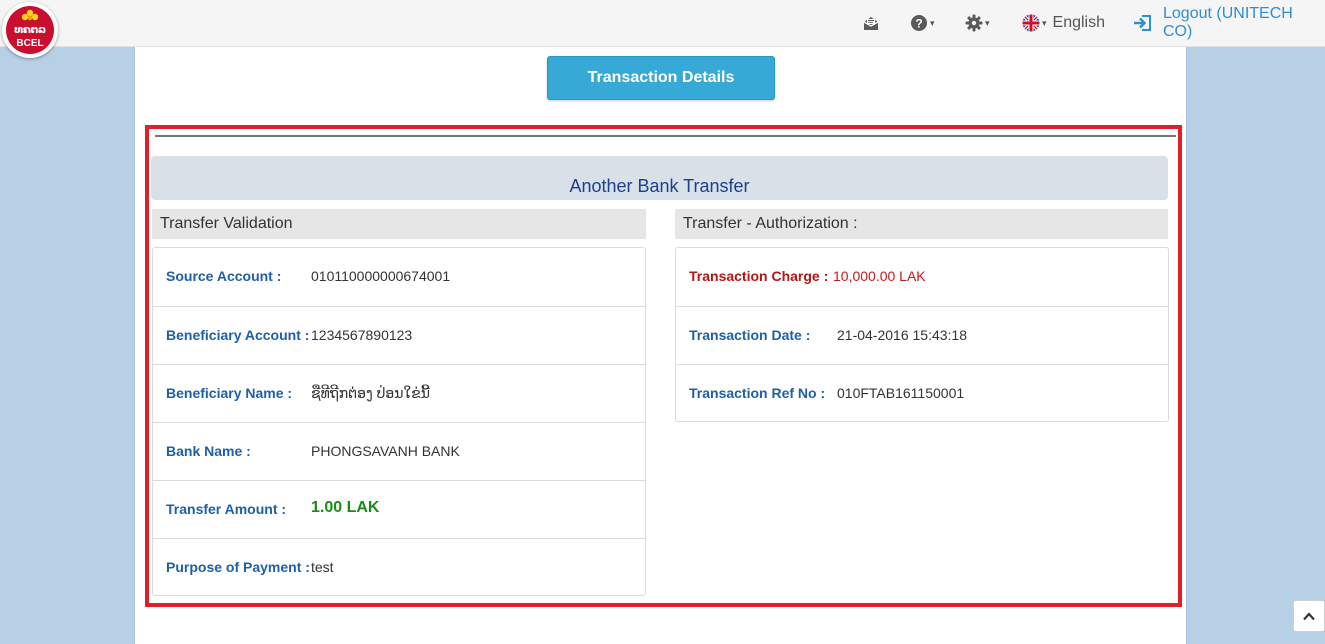  I want to click on settings-menu-button: ▾, so click(977, 23).